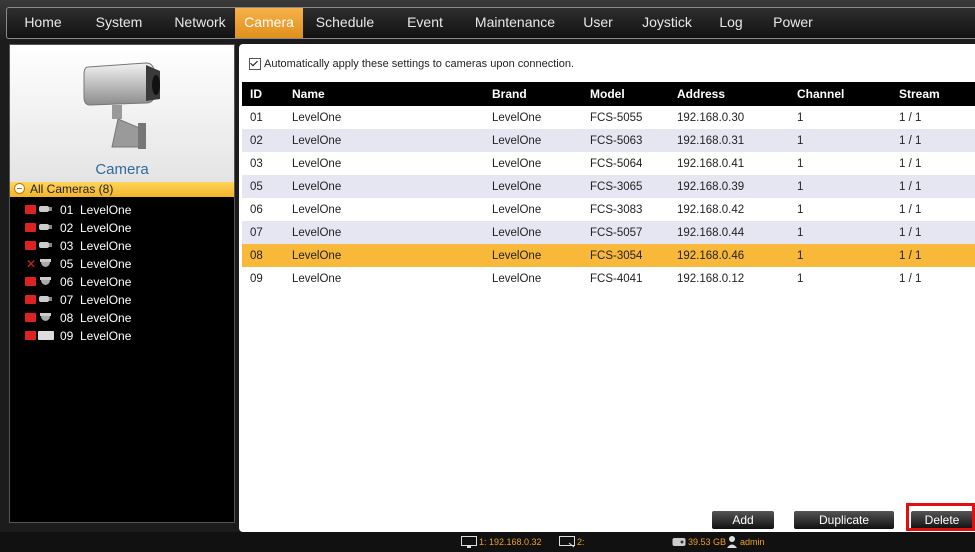  I want to click on user-icon, so click(732, 542).